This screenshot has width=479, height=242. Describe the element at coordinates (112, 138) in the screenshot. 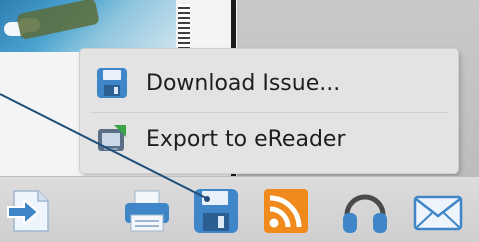

I see `ereader-export-icon` at that location.